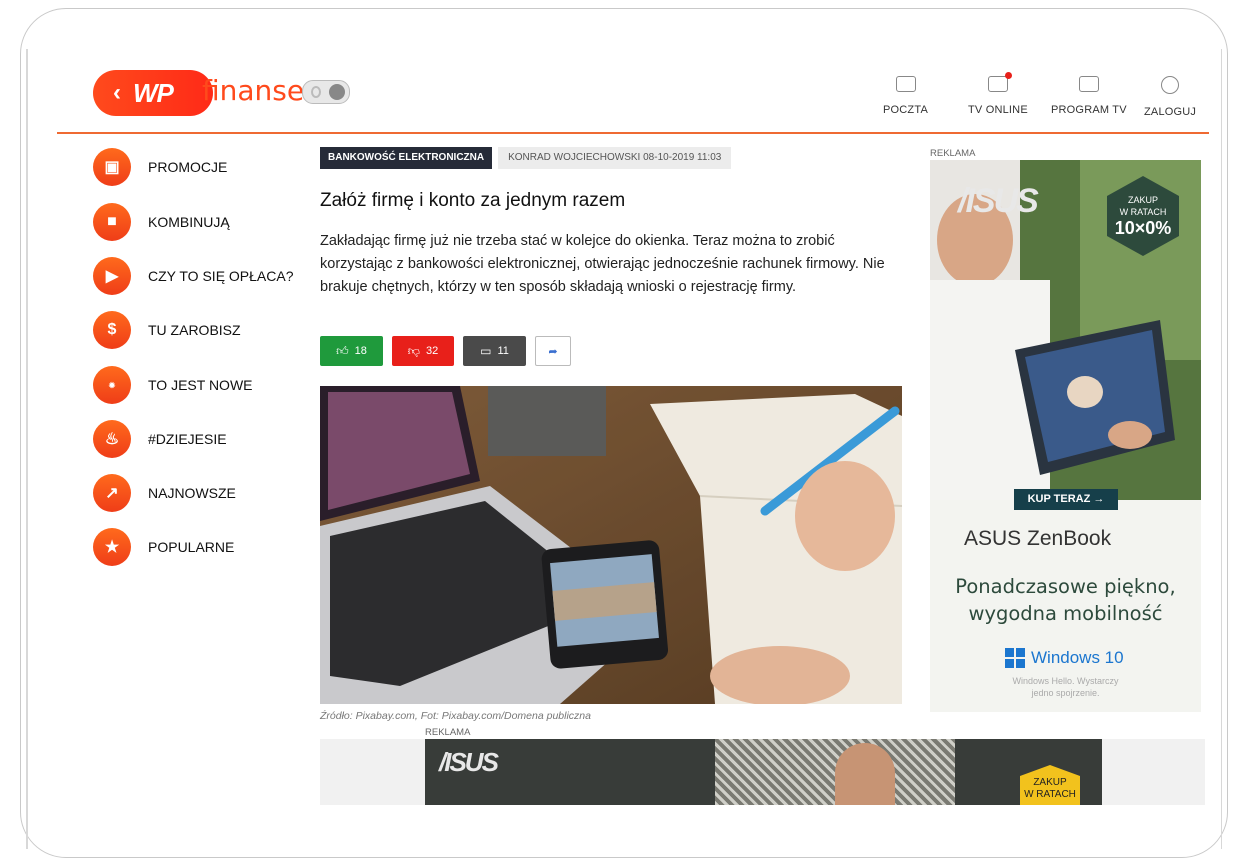  What do you see at coordinates (337, 92) in the screenshot?
I see `toggle-knob` at bounding box center [337, 92].